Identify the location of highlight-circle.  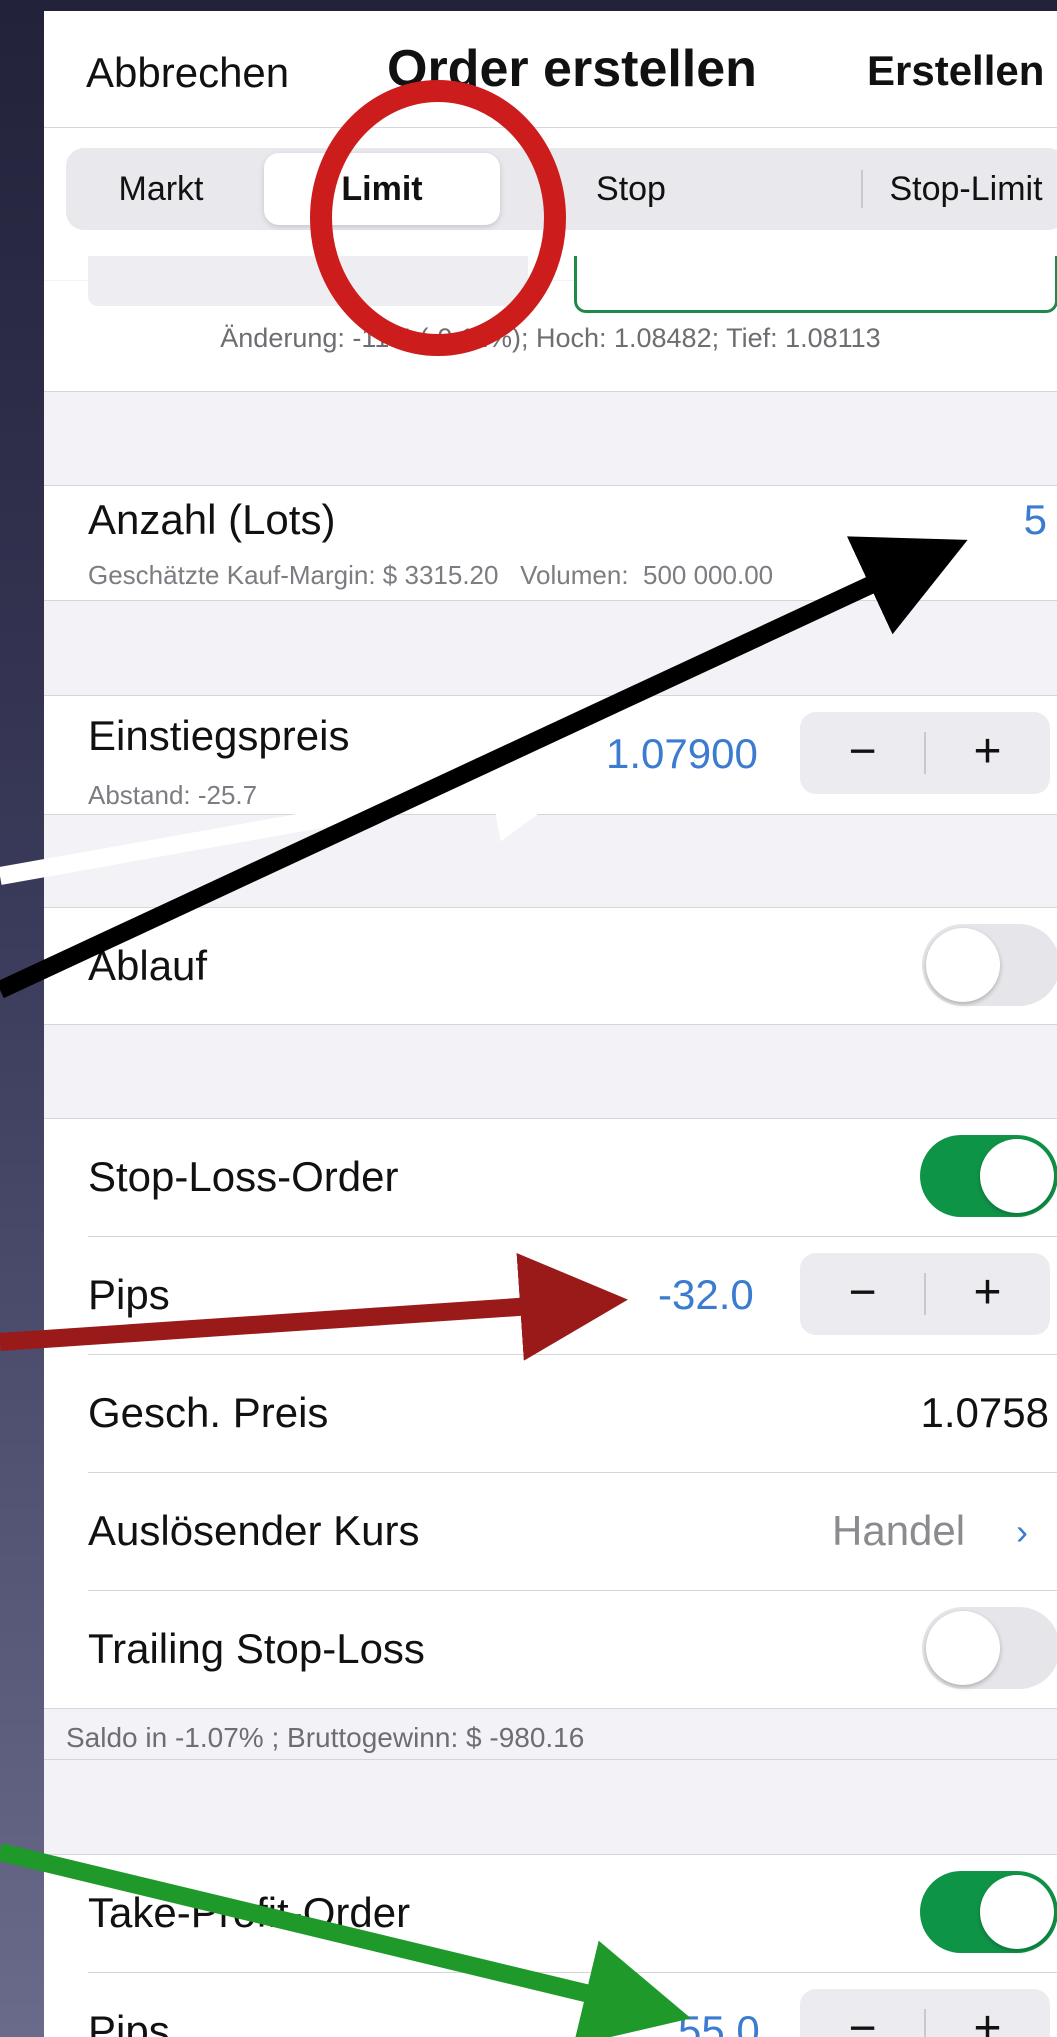
(438, 218).